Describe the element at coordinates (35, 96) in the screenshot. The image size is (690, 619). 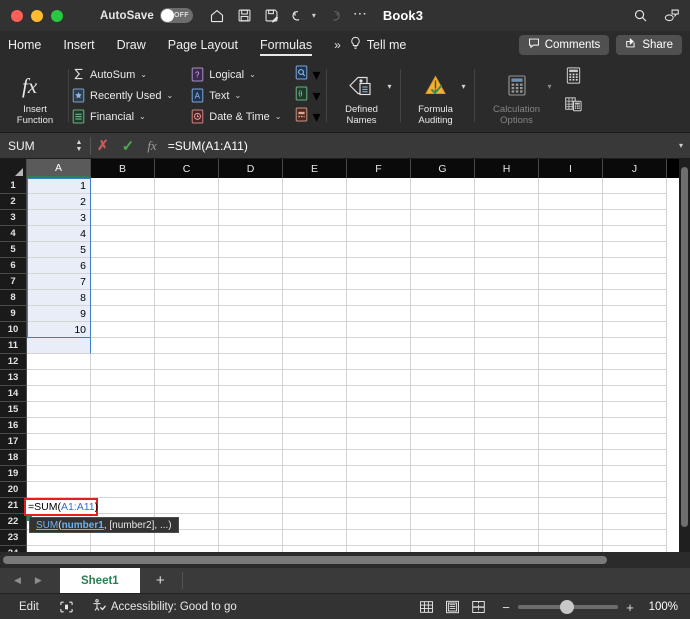
I see `insert-function-button: fx Insert Function` at that location.